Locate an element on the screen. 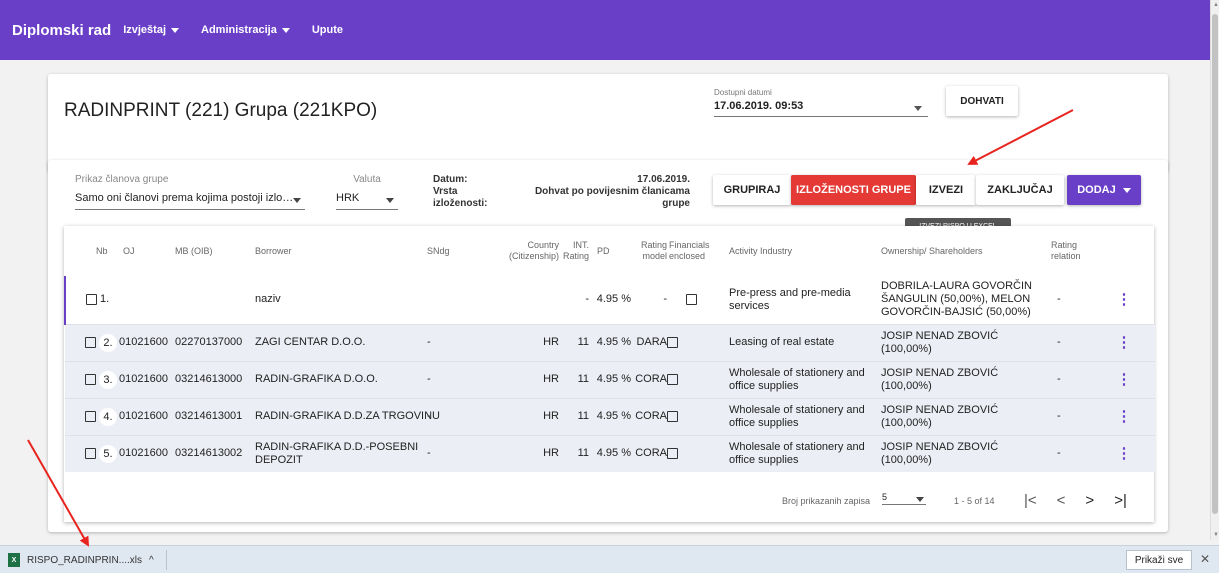 This screenshot has width=1219, height=573. nb-cell: 3. is located at coordinates (92, 379).